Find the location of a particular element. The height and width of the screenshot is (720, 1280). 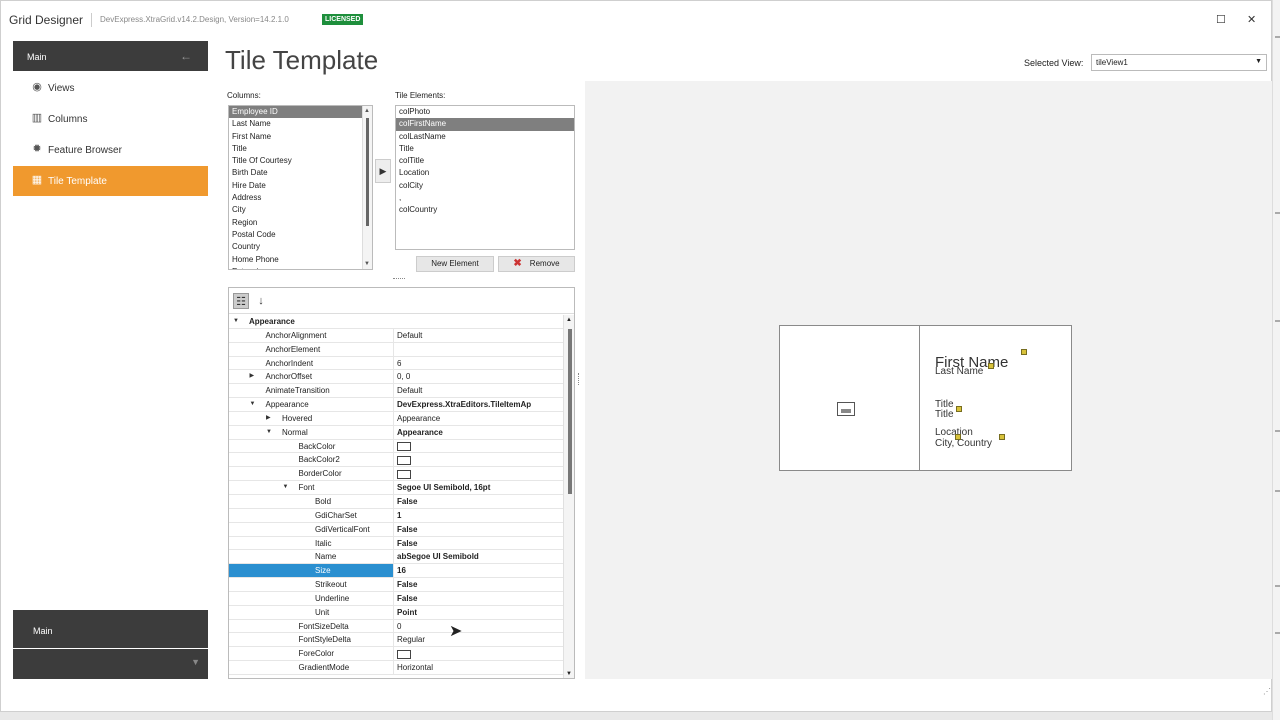

column-list-item: Region is located at coordinates (300, 223).